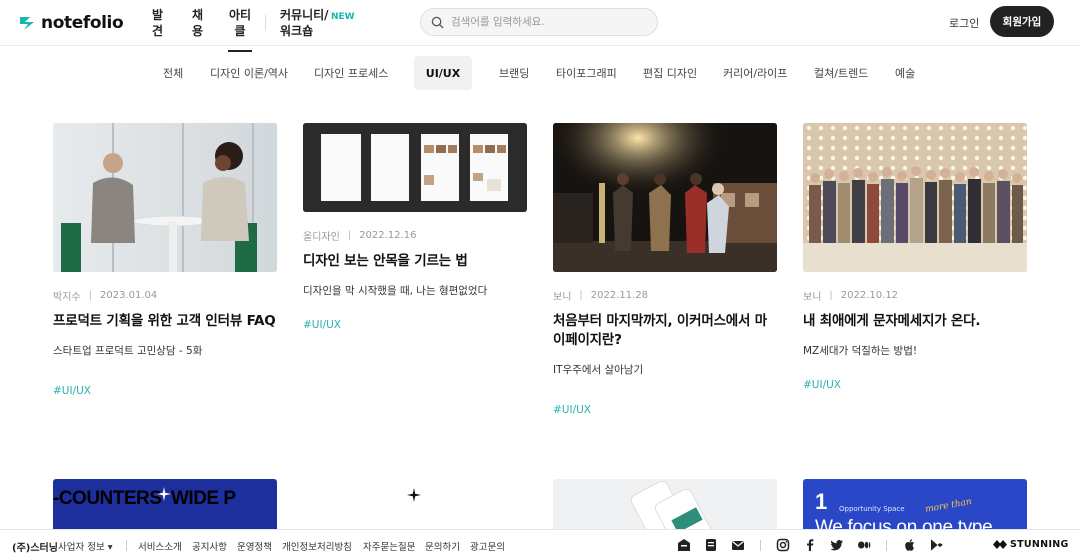  Describe the element at coordinates (670, 73) in the screenshot. I see `tab-editorial: 편집 디자인` at that location.